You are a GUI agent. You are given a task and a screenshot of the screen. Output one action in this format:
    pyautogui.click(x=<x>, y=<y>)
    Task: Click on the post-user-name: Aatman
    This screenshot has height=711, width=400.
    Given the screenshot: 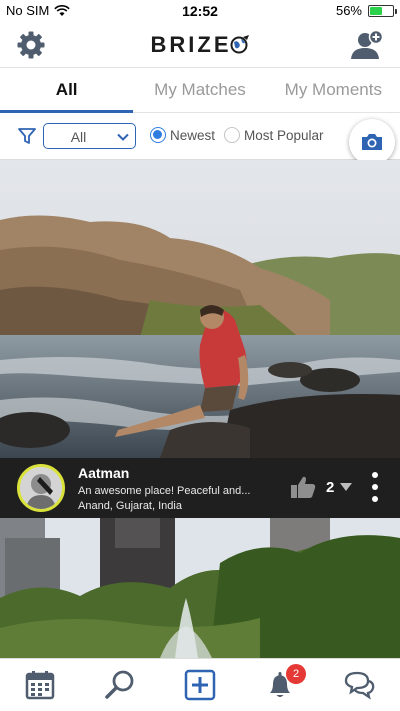 What is the action you would take?
    pyautogui.click(x=103, y=473)
    